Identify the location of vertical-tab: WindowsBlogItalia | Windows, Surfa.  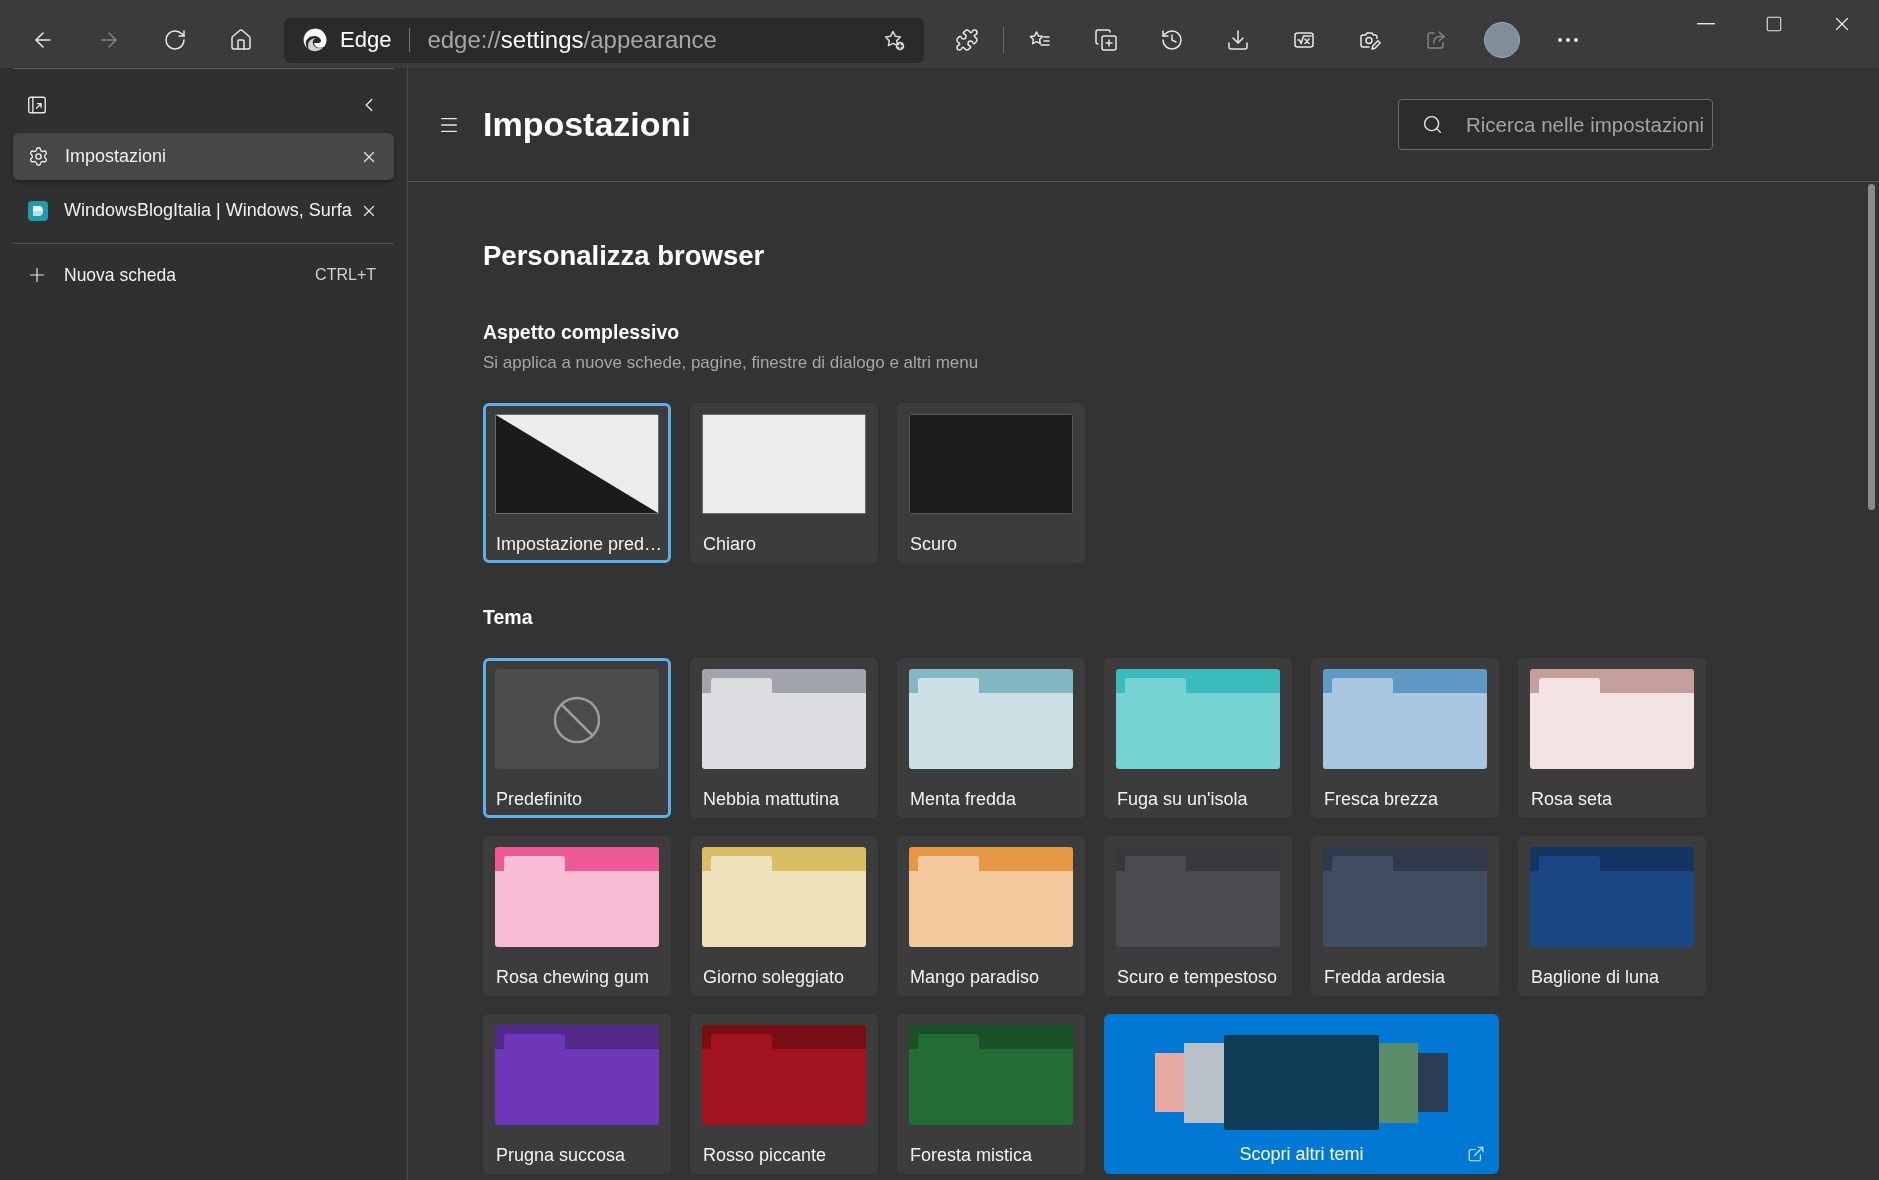
(203, 210).